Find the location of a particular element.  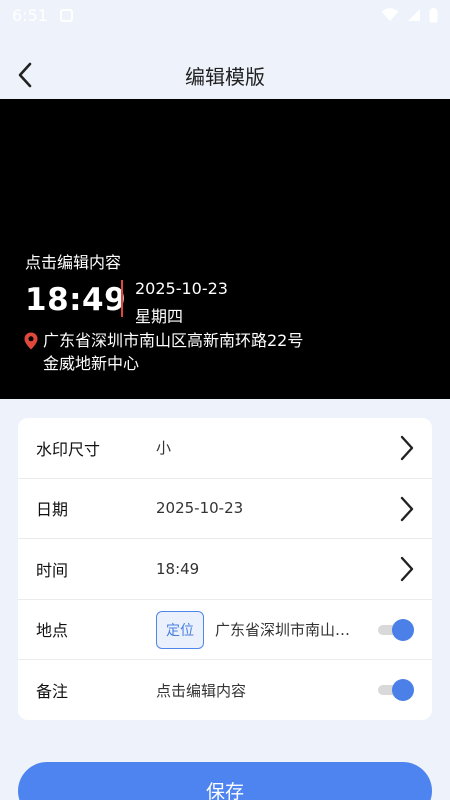

preview-date: 2025-10-23 is located at coordinates (181, 288).